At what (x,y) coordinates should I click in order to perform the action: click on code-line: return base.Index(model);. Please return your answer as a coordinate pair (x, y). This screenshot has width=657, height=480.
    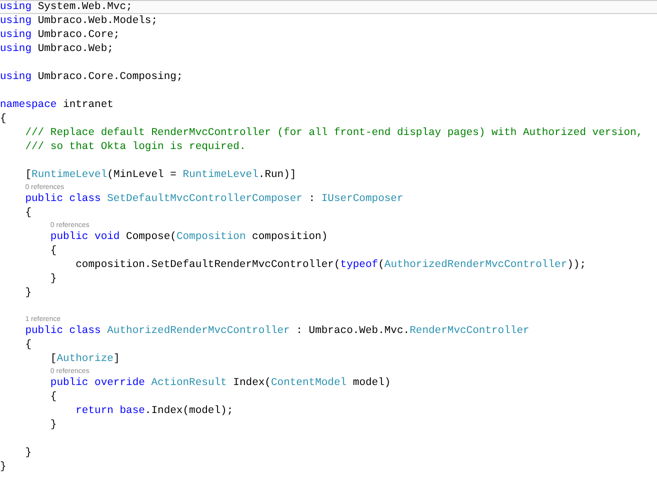
    Looking at the image, I should click on (155, 411).